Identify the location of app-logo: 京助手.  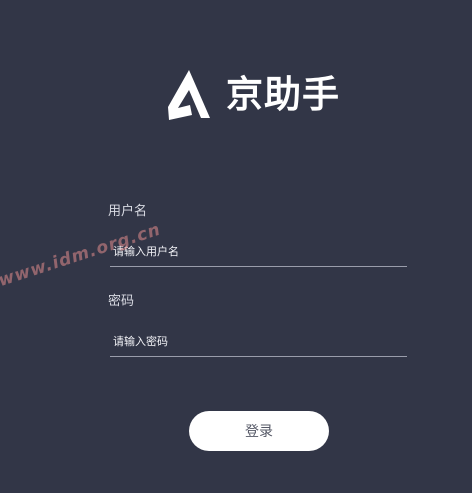
(253, 95).